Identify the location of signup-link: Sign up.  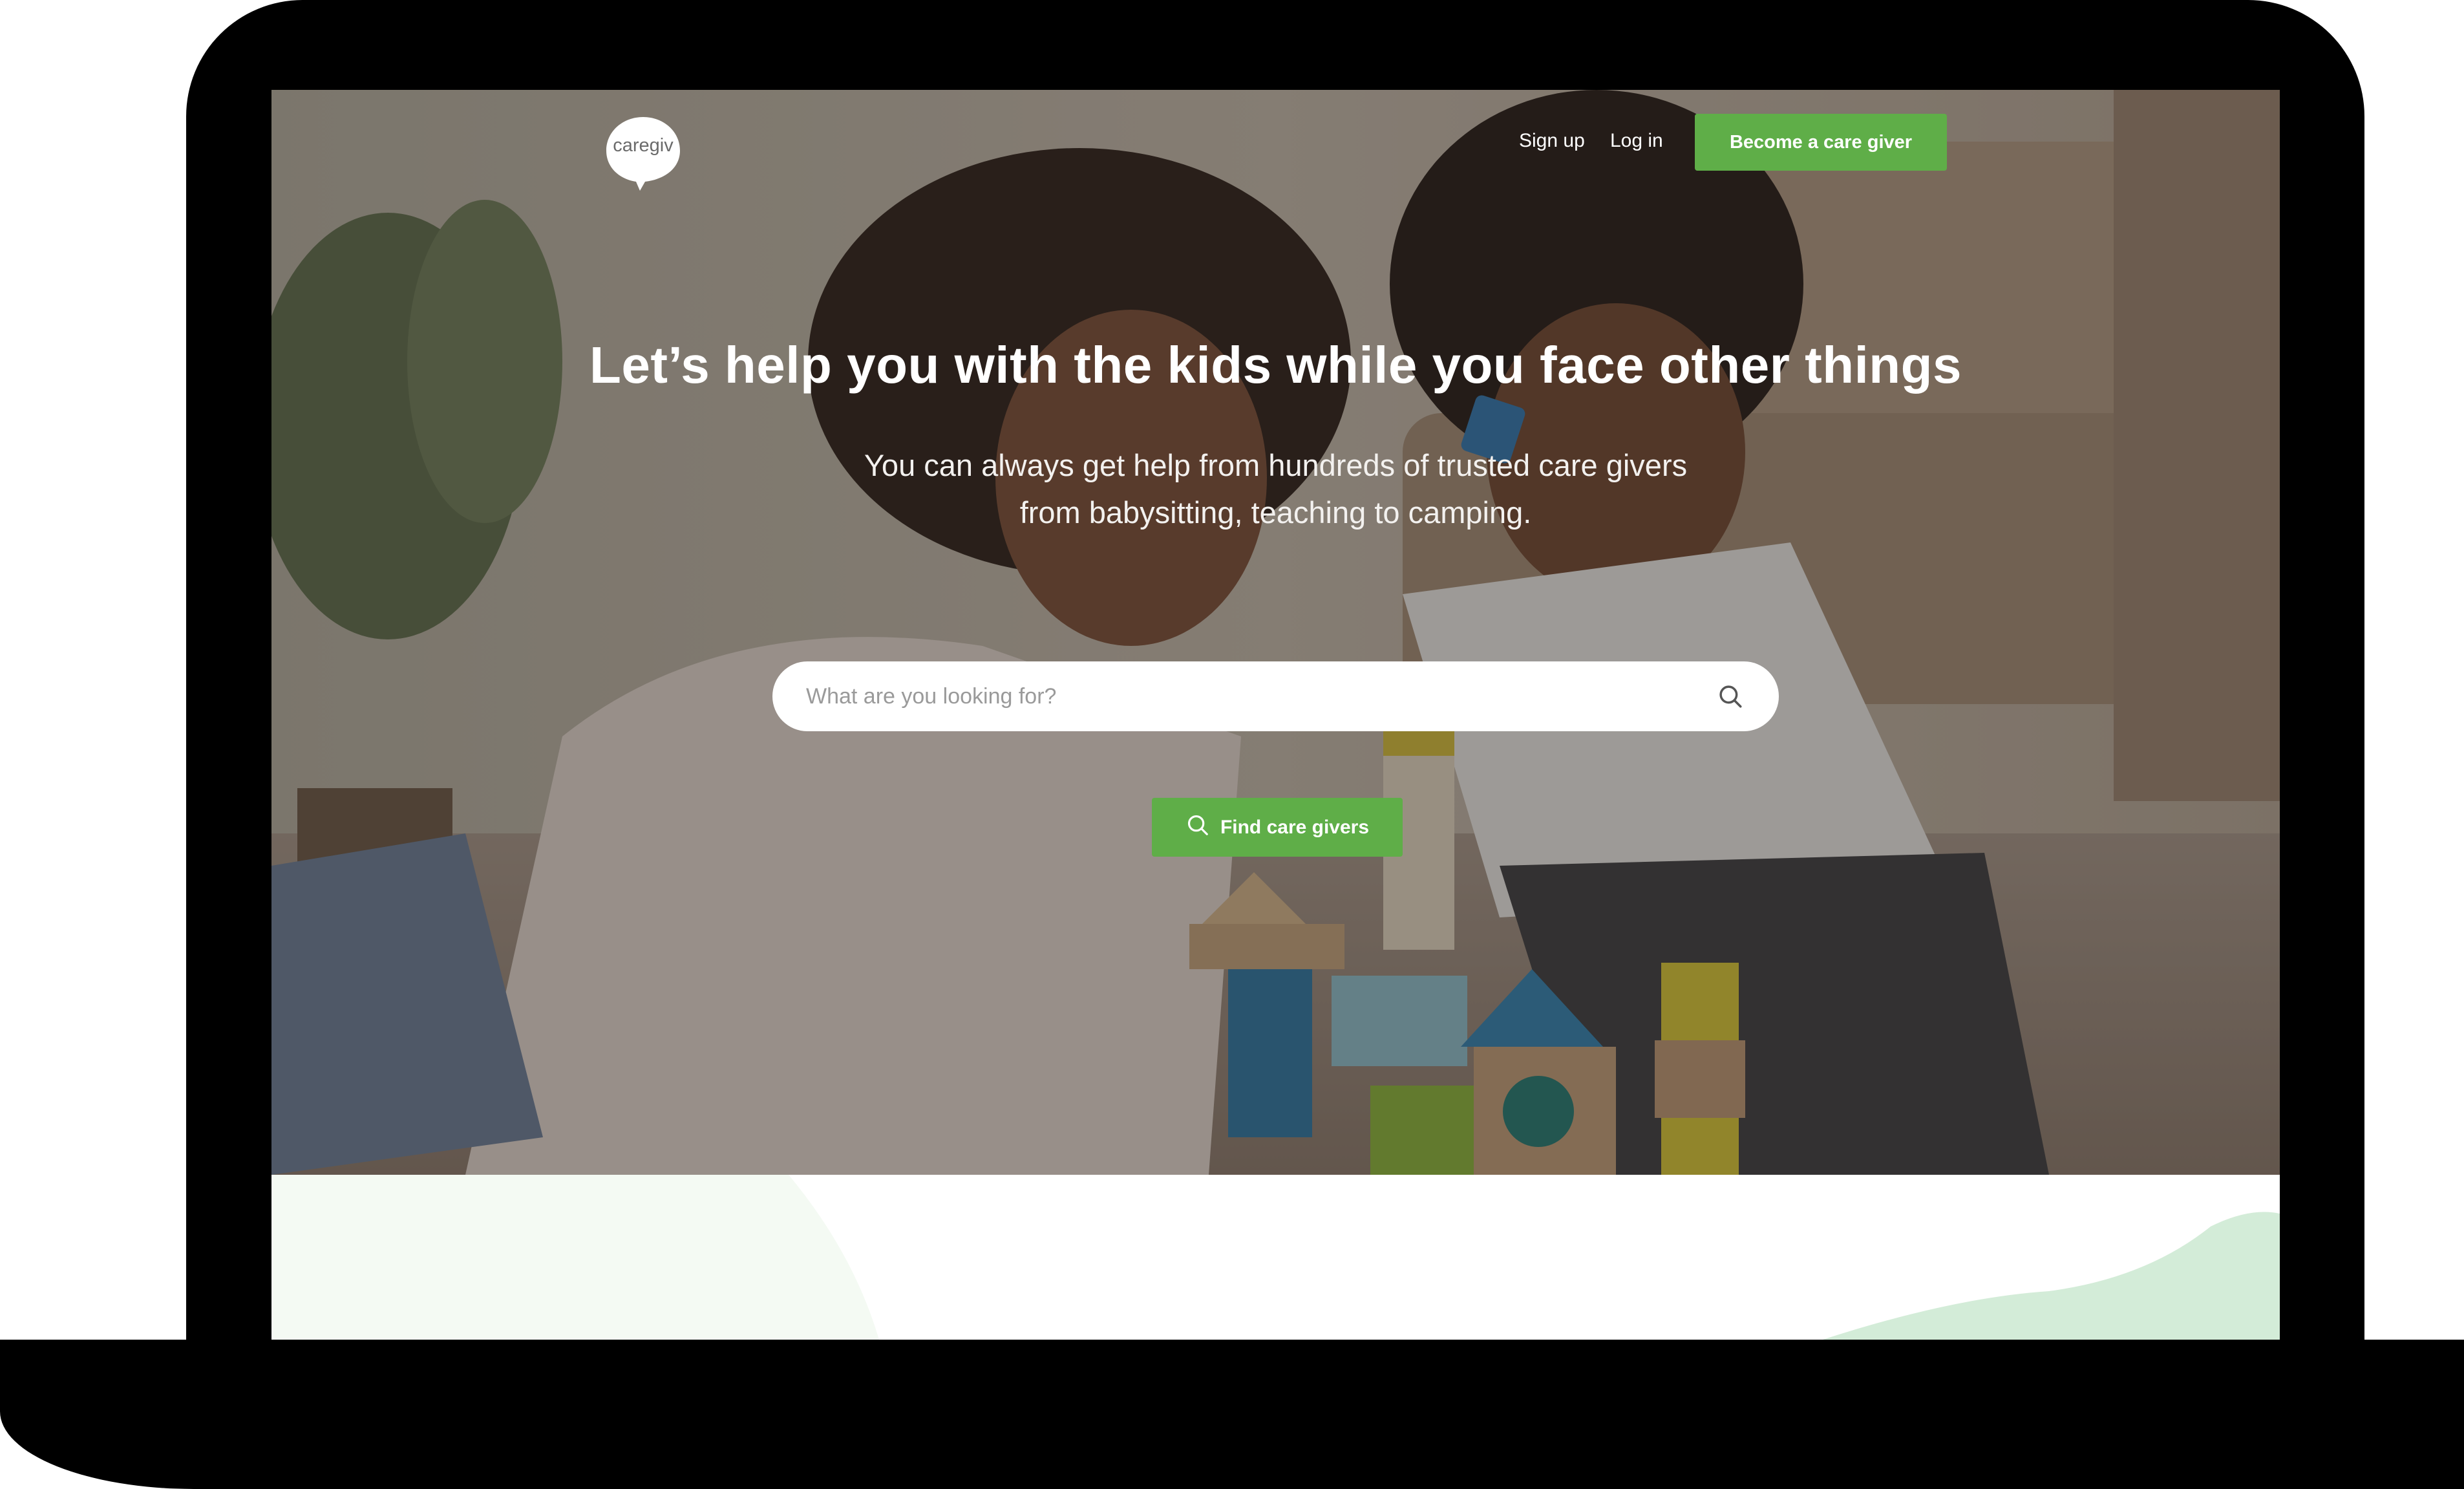
(1552, 141).